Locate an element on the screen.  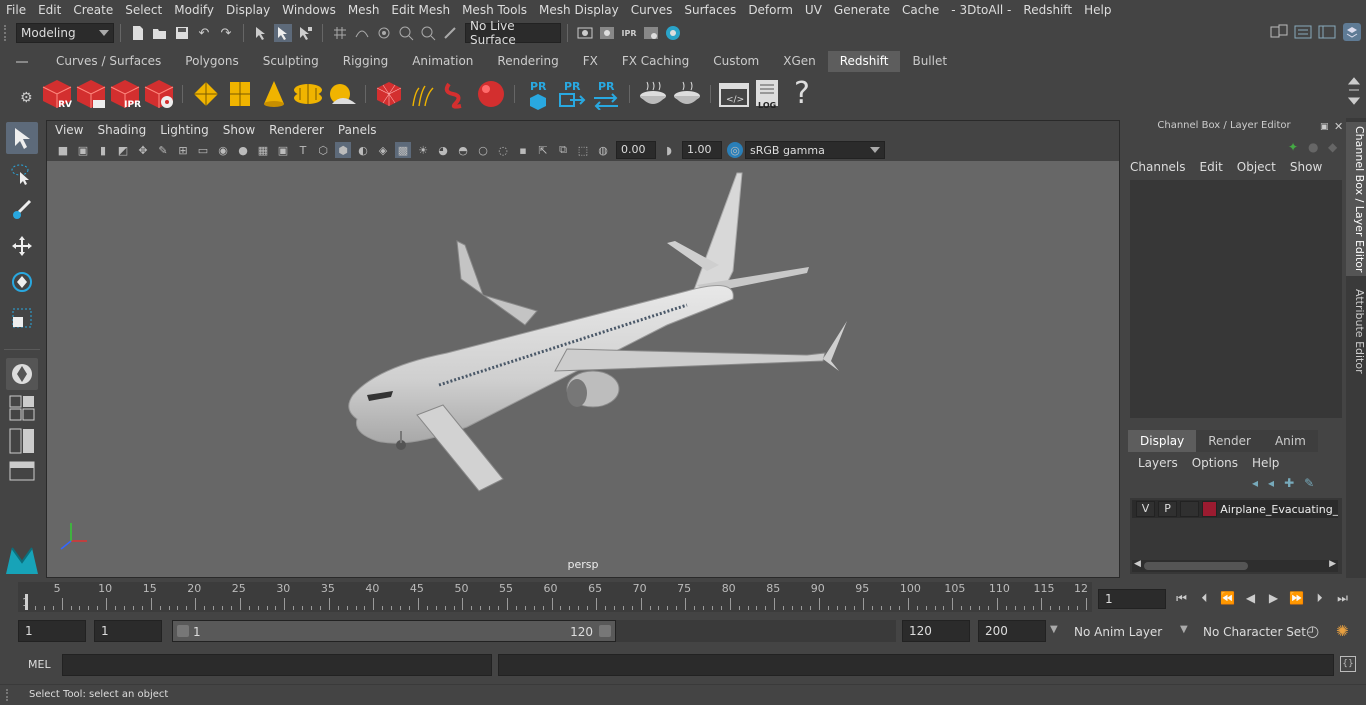
redshift-render-view-icon: RV is located at coordinates (57, 94).